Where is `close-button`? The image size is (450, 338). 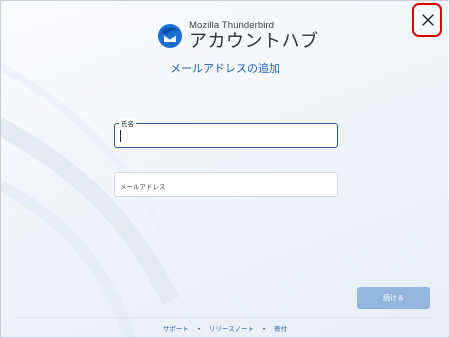 close-button is located at coordinates (428, 20).